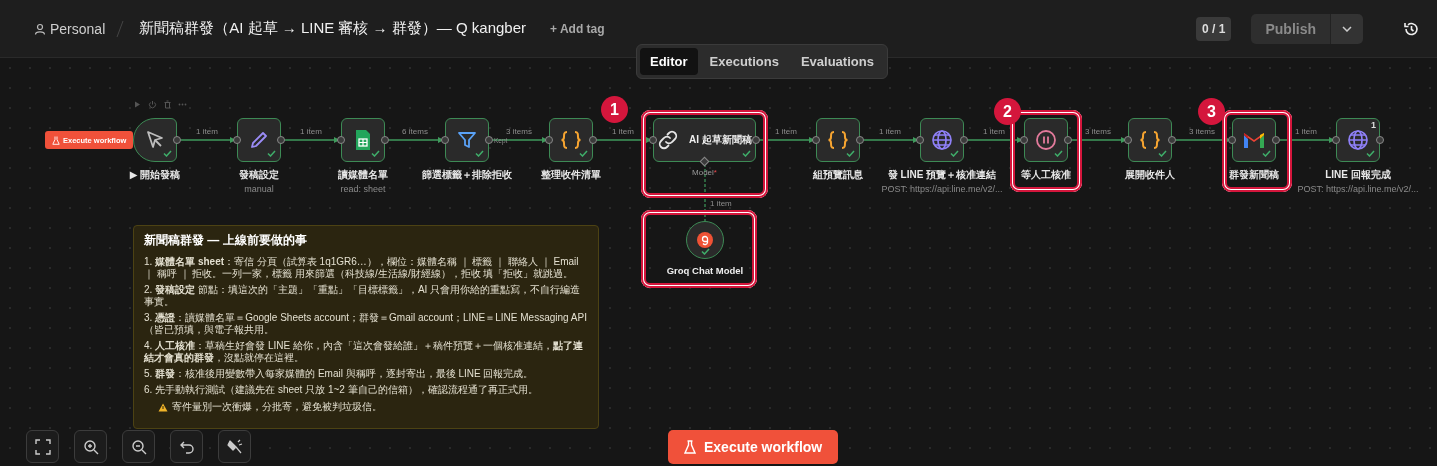 Image resolution: width=1437 pixels, height=466 pixels. Describe the element at coordinates (277, 407) in the screenshot. I see `note-warning: 寄件量別一次衝爆，分批寄，避免被判垃圾信。` at that location.